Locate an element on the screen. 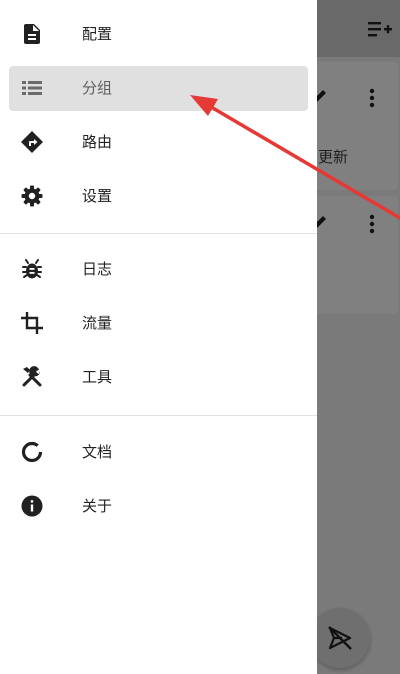 Image resolution: width=400 pixels, height=674 pixels. menu-item-label: 路由 is located at coordinates (97, 142).